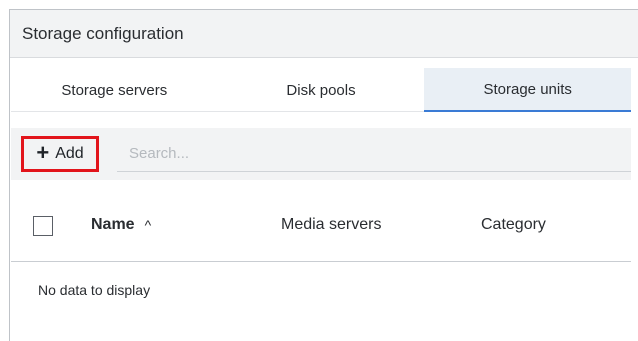 This screenshot has height=341, width=638. I want to click on panel-title: Storage configuration, so click(103, 33).